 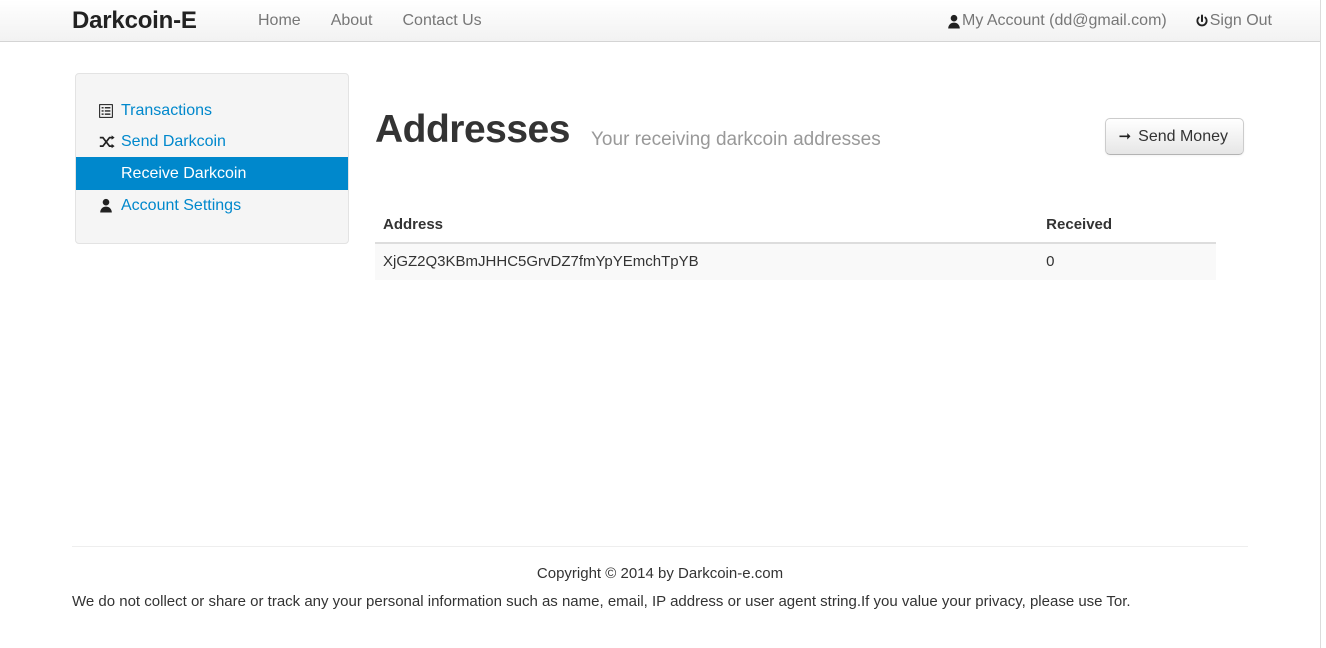 I want to click on user-nav: My Account (dd@gmail.com) Sign Out, so click(x=1109, y=21).